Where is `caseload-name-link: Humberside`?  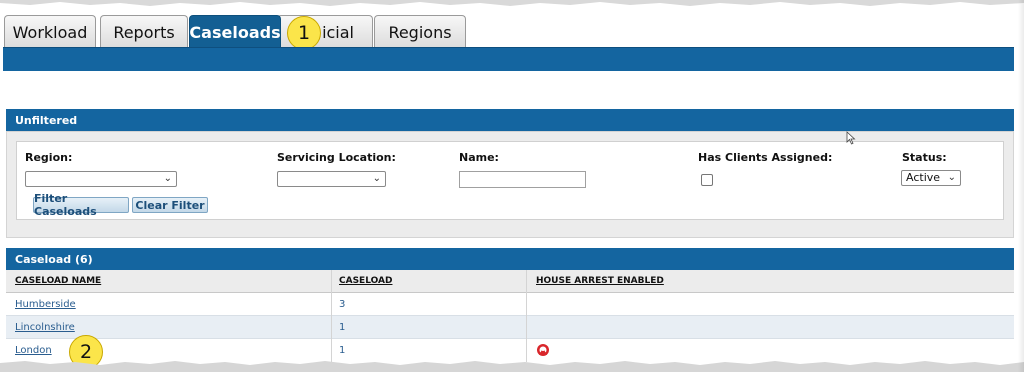 caseload-name-link: Humberside is located at coordinates (45, 304).